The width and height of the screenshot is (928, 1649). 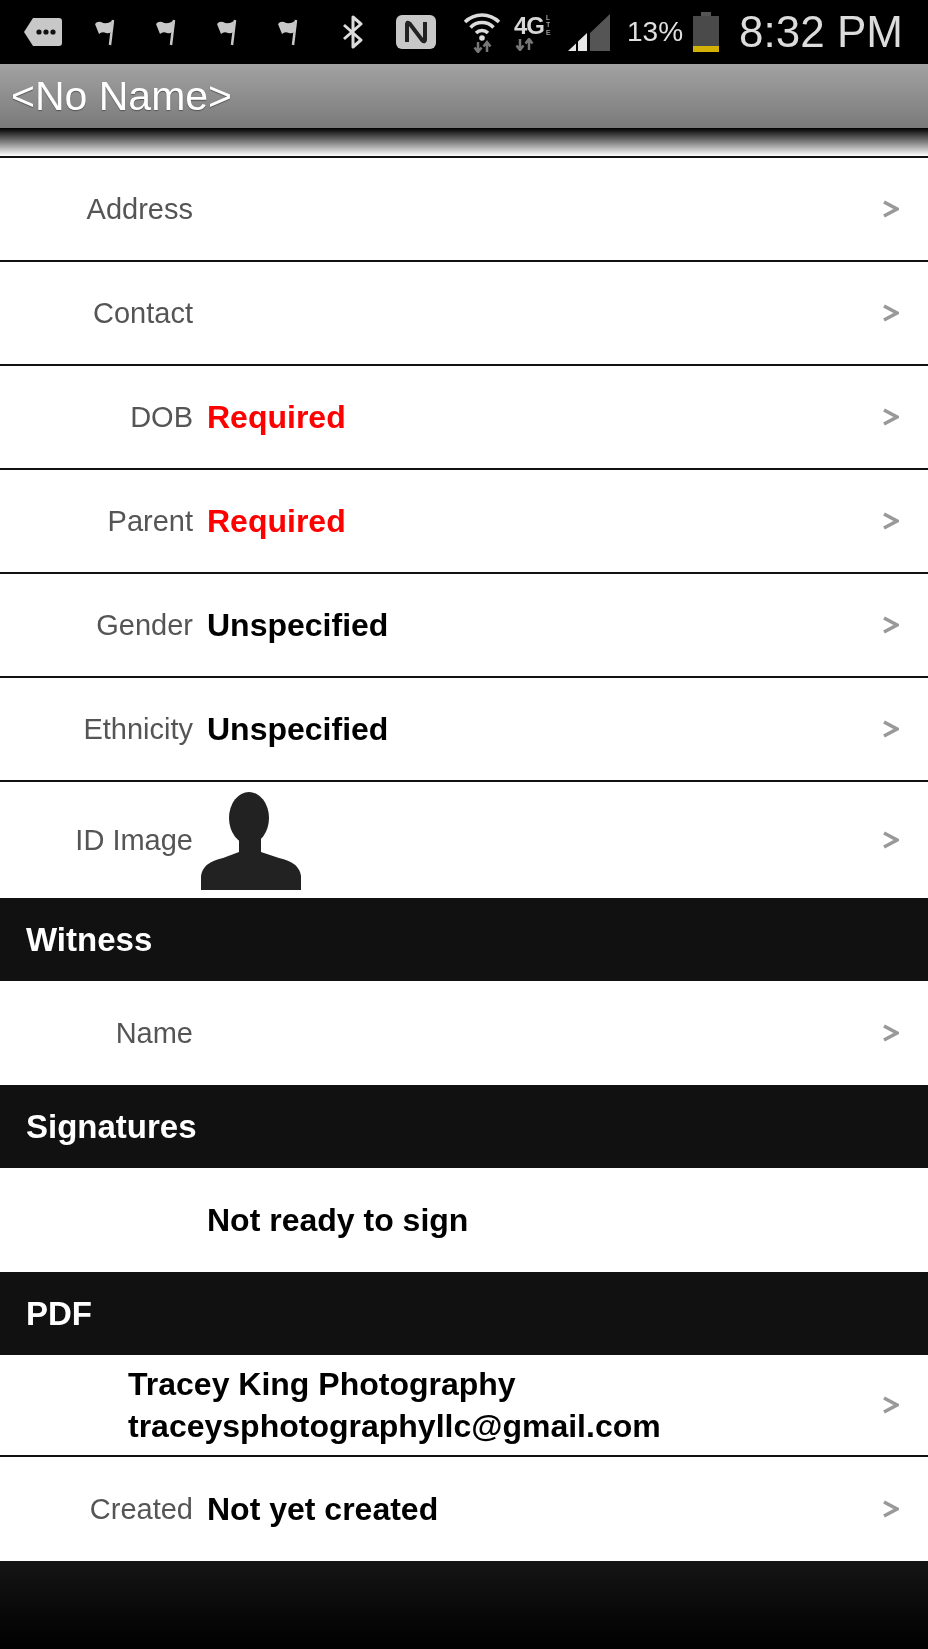 What do you see at coordinates (394, 1426) in the screenshot?
I see `contact-email: traceysphotographyllc@gmail.com` at bounding box center [394, 1426].